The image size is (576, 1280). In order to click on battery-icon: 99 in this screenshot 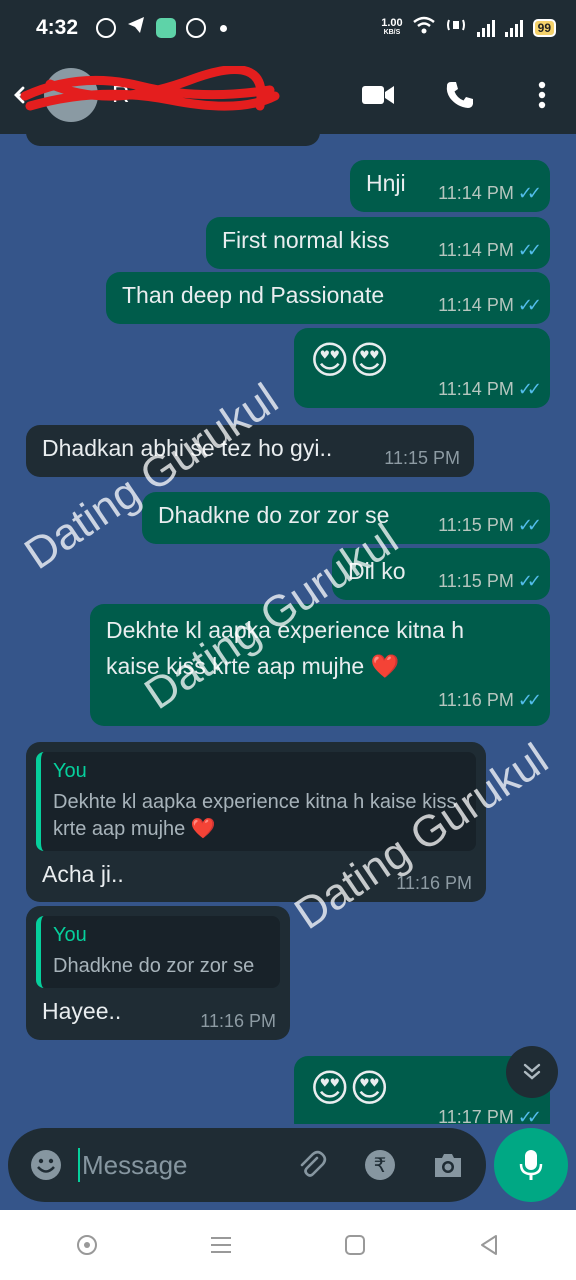, I will do `click(544, 28)`.